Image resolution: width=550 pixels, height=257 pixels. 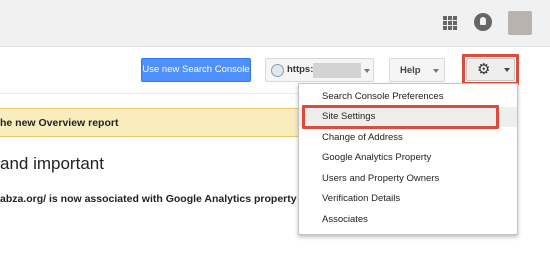 What do you see at coordinates (52, 163) in the screenshot?
I see `section-heading: and important` at bounding box center [52, 163].